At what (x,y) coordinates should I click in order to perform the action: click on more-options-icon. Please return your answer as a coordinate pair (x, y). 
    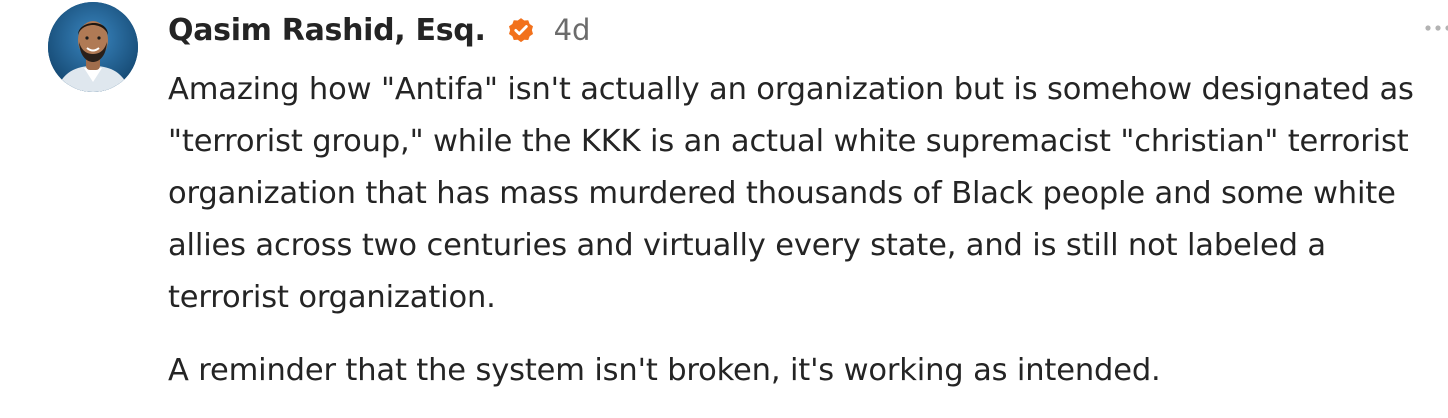
    Looking at the image, I should click on (1436, 28).